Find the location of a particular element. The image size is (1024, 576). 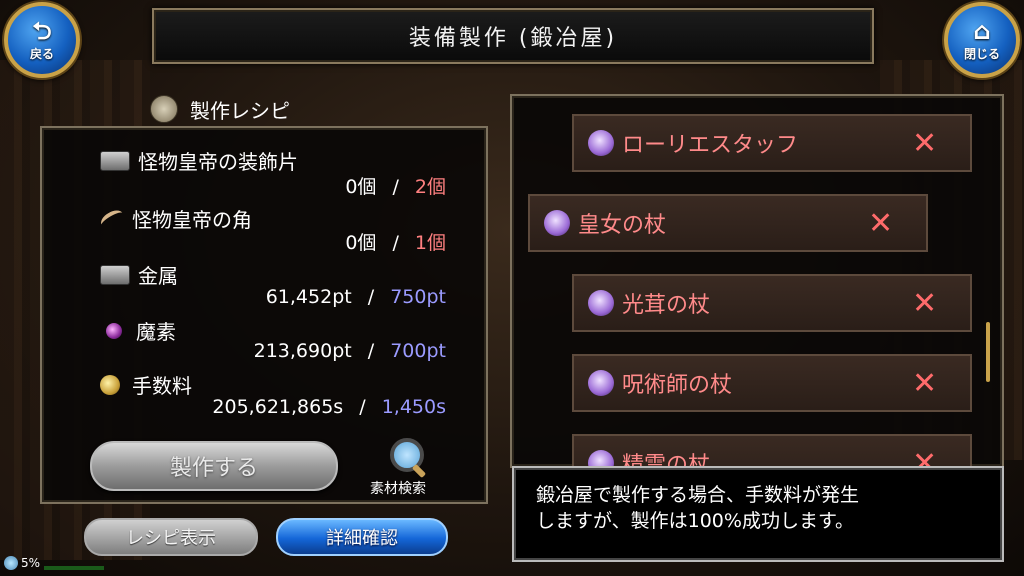

material-need: 750pt is located at coordinates (418, 297).